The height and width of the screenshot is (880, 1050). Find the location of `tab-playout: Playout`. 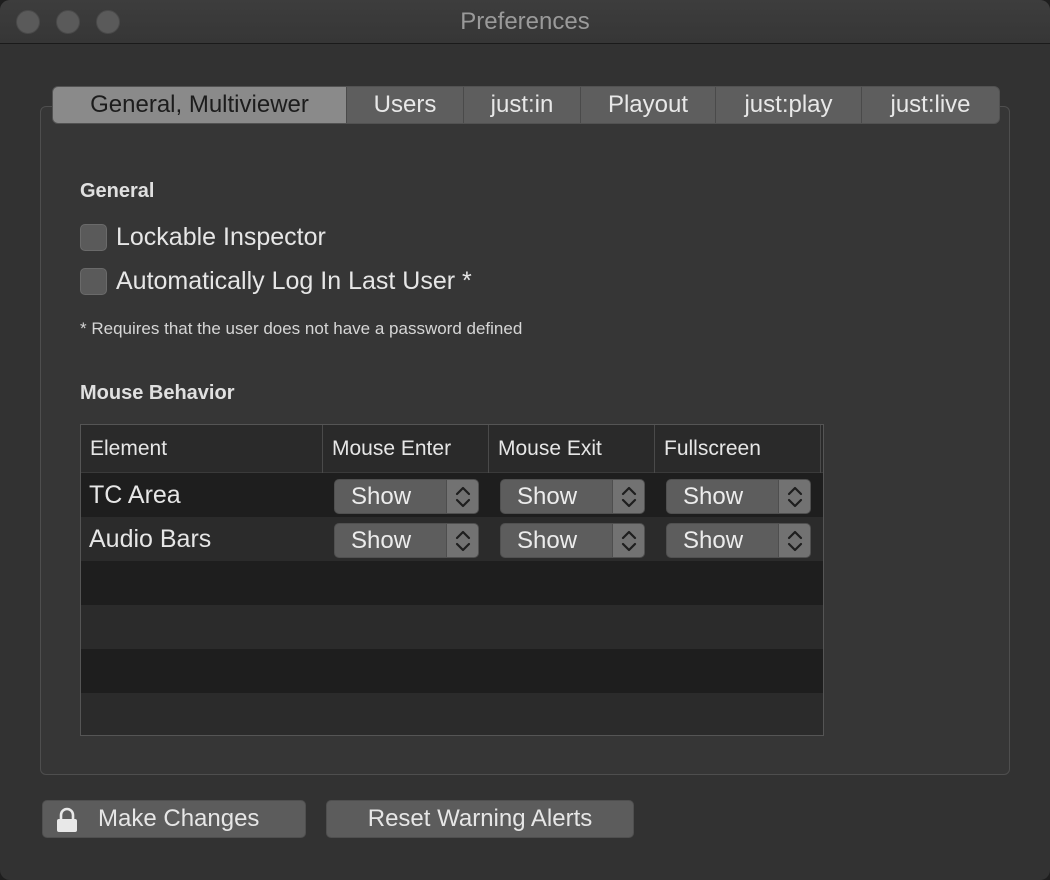

tab-playout: Playout is located at coordinates (648, 105).